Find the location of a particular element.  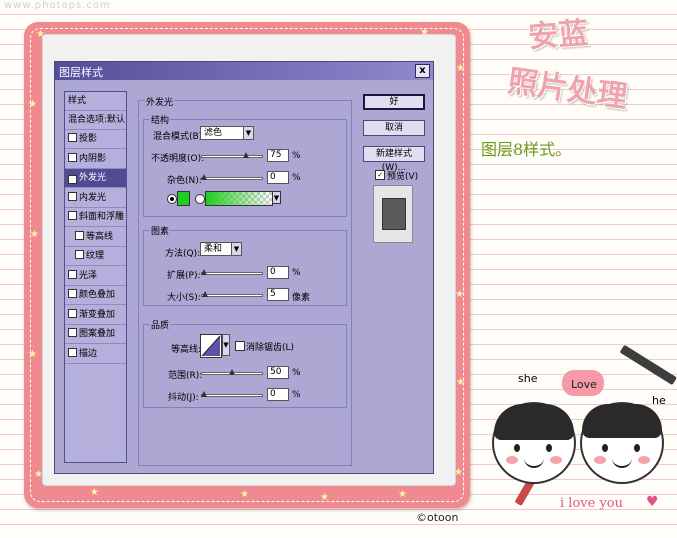

style-item: 斜面和浮雕 is located at coordinates (95, 217).